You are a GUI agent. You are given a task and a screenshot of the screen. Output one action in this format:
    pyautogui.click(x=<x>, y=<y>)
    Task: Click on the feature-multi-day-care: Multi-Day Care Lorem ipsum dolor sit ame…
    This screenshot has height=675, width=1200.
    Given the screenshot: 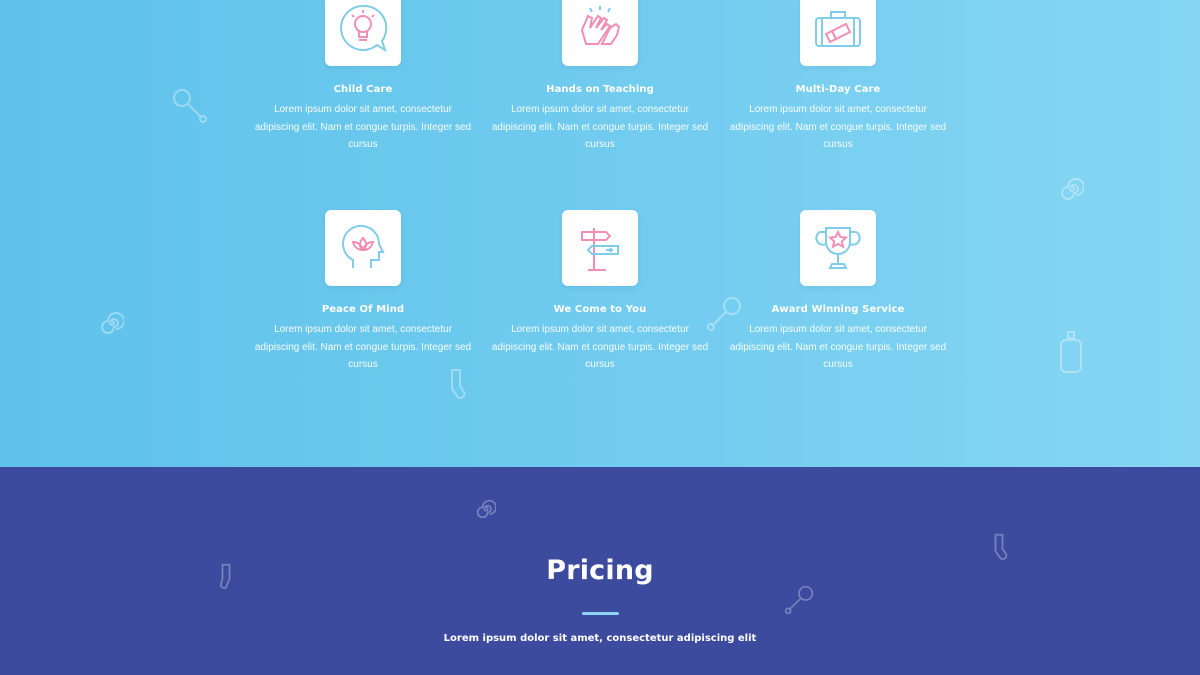 What is the action you would take?
    pyautogui.click(x=838, y=77)
    